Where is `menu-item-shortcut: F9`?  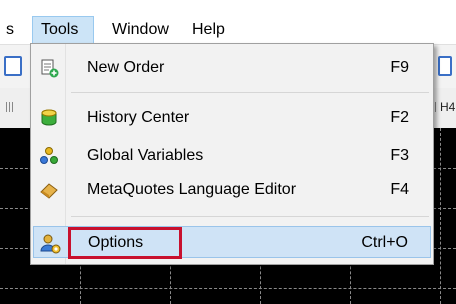
menu-item-shortcut: F9 is located at coordinates (399, 67).